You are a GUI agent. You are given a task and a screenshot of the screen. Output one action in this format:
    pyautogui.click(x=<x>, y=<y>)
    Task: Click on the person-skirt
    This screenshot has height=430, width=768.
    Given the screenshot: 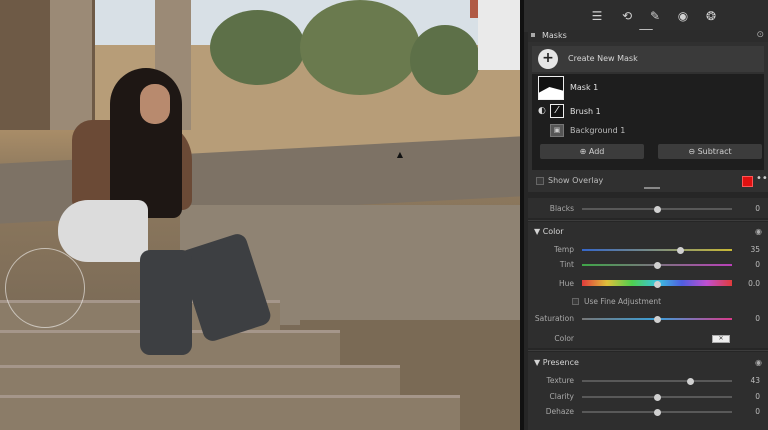 What is the action you would take?
    pyautogui.click(x=103, y=231)
    